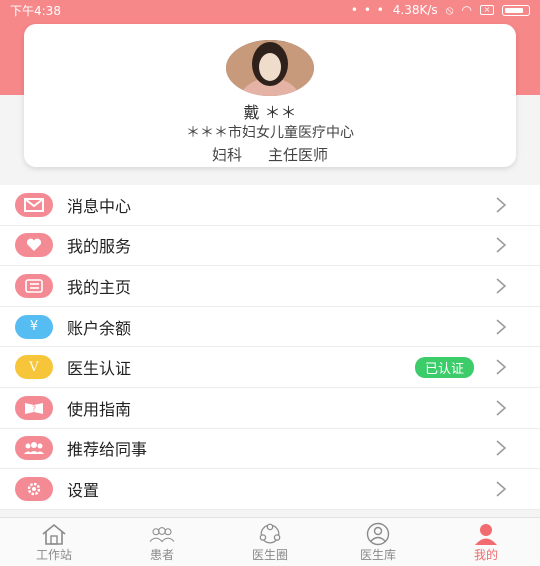 The image size is (540, 566). What do you see at coordinates (466, 10) in the screenshot?
I see `wifi-icon: ◠` at bounding box center [466, 10].